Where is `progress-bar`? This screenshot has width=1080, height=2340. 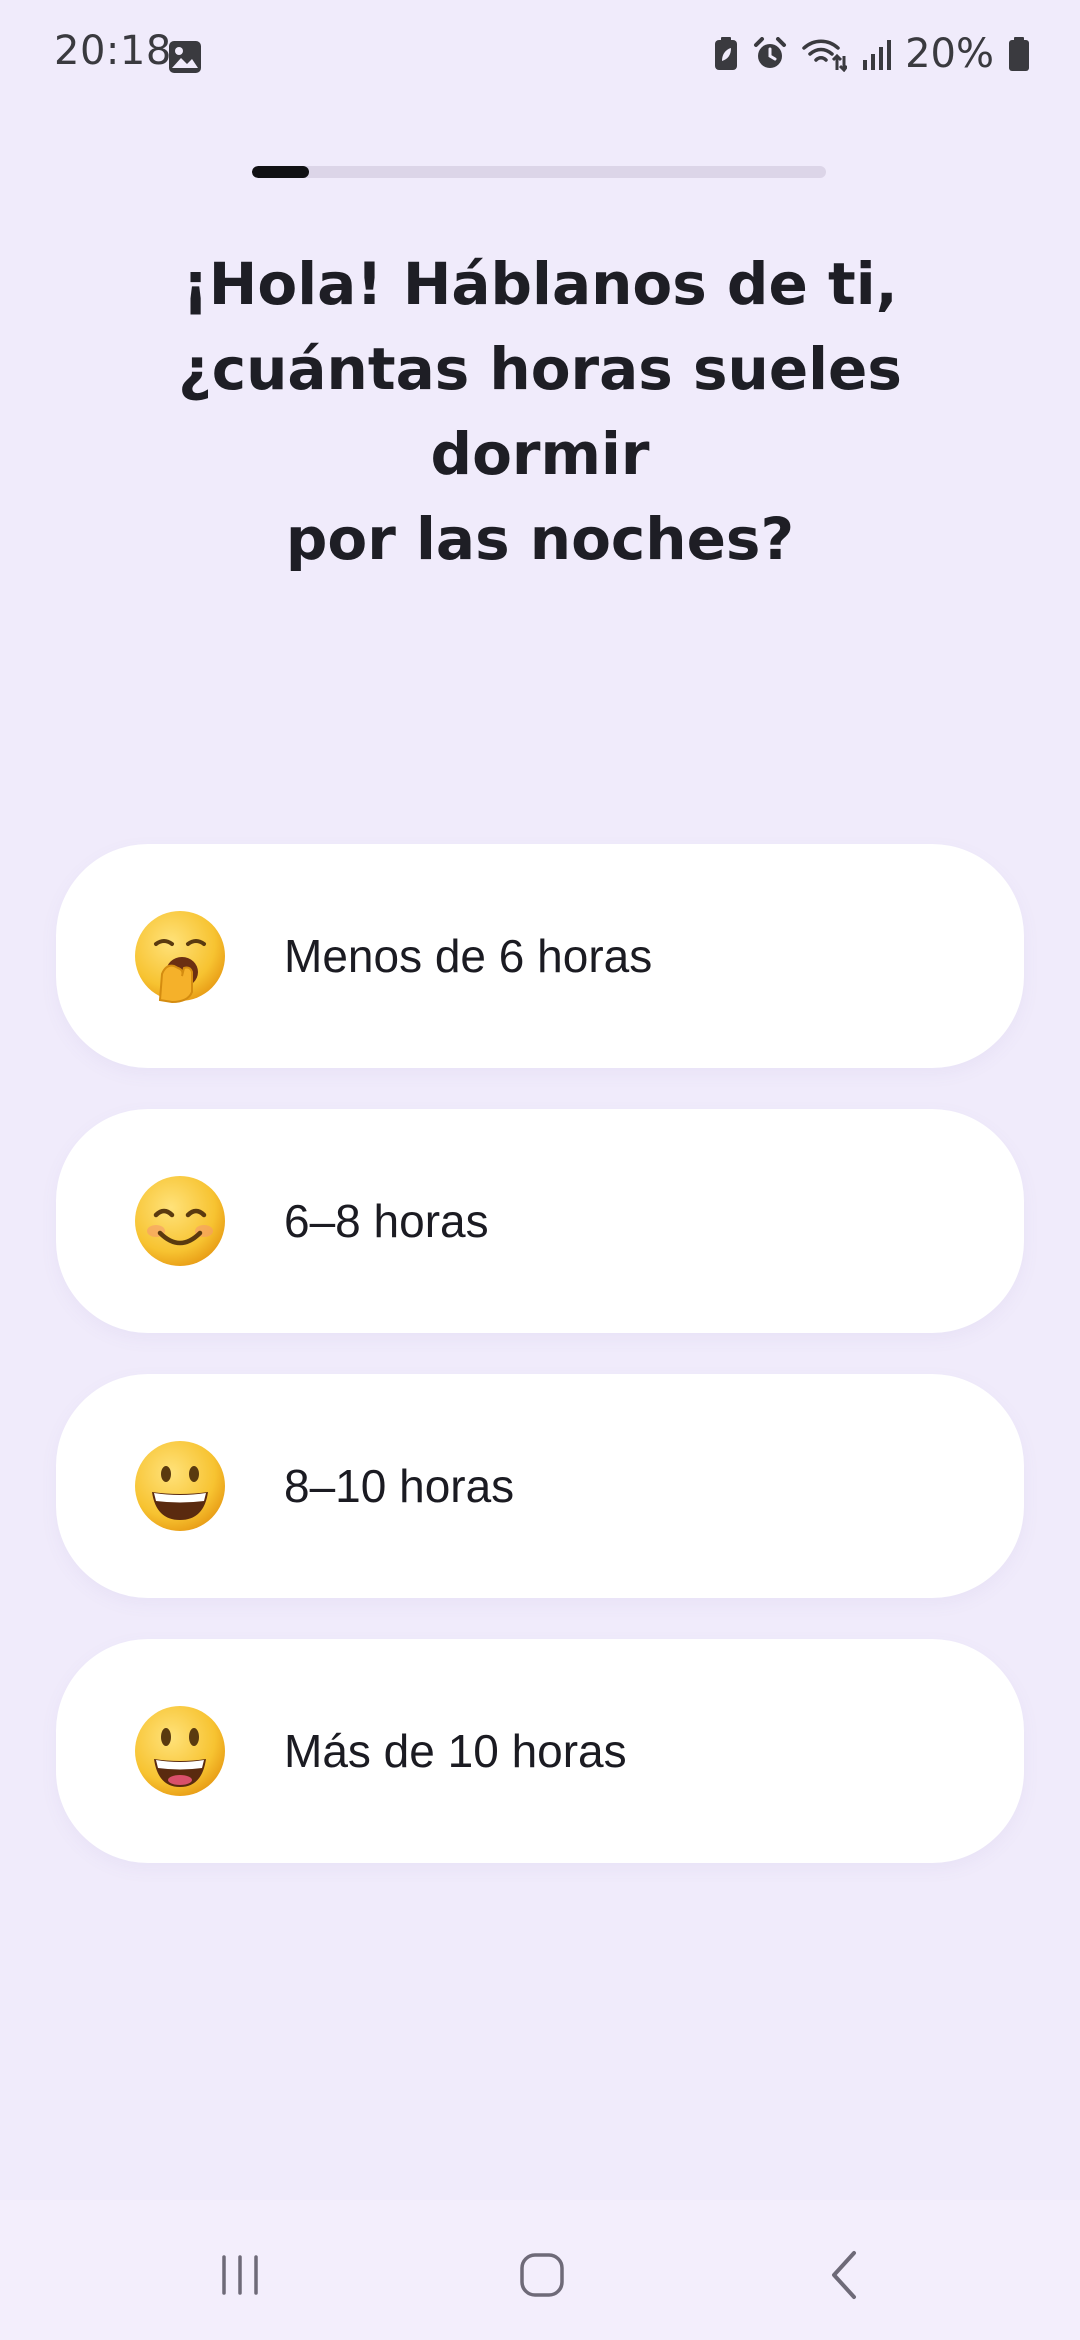
progress-bar is located at coordinates (539, 172).